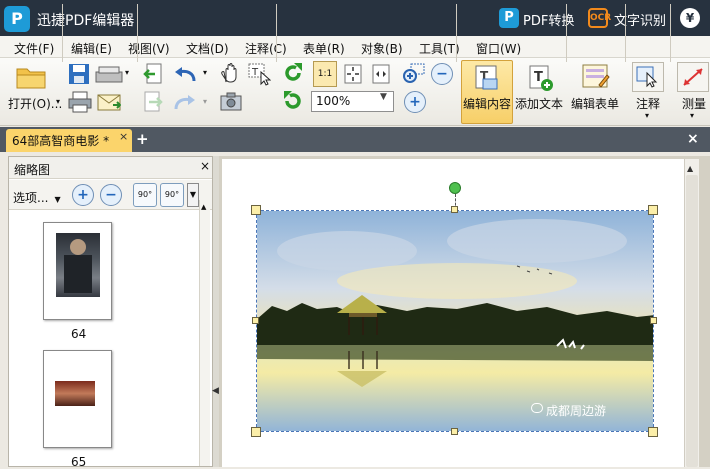  I want to click on ocr-icon: OCR, so click(599, 18).